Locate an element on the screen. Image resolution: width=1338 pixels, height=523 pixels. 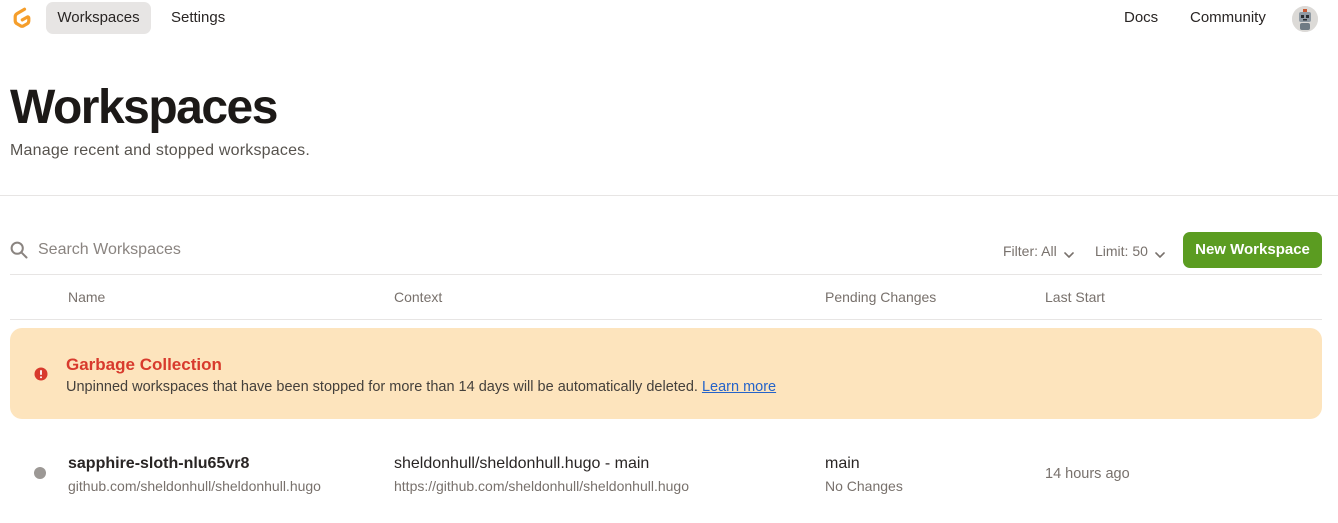
filter-dropdown: Filter: All is located at coordinates (1039, 251).